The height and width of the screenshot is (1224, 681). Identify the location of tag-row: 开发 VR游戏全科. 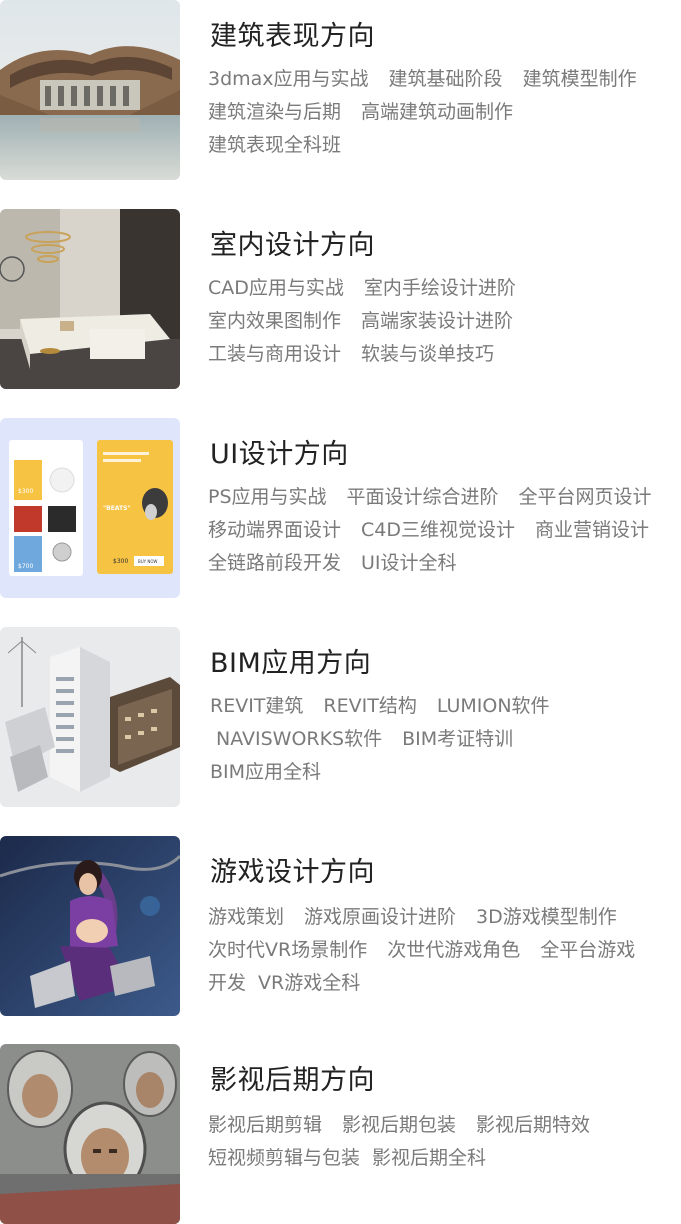
(284, 981).